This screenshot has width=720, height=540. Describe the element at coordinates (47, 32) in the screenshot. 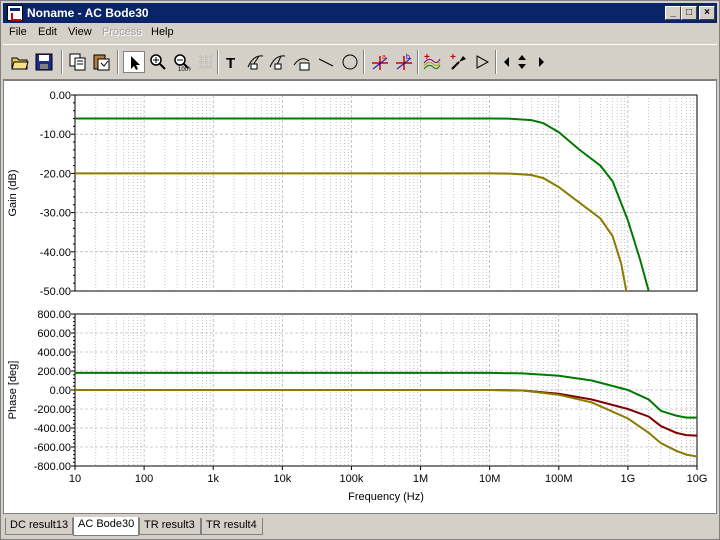

I see `menu-edit: Edit` at that location.